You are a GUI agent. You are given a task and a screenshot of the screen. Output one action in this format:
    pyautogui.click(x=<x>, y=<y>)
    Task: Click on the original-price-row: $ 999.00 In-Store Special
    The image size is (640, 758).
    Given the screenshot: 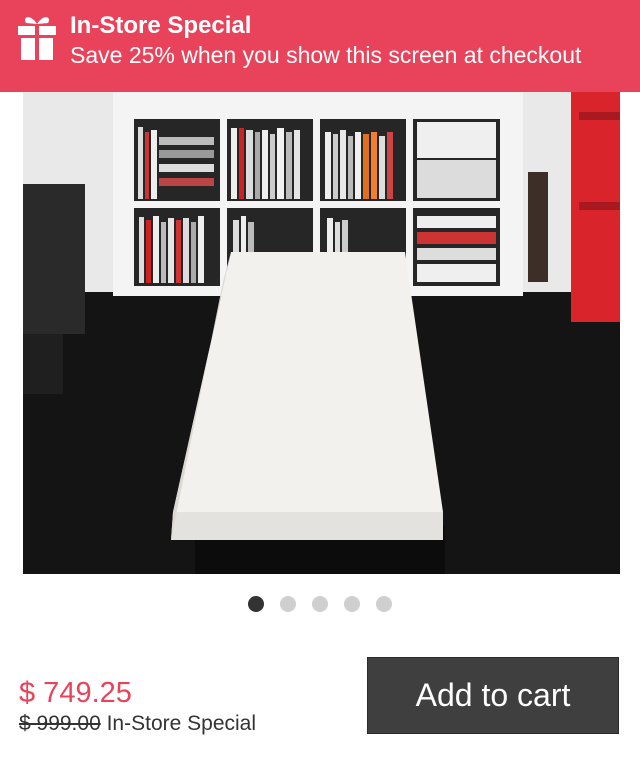 What is the action you would take?
    pyautogui.click(x=137, y=724)
    